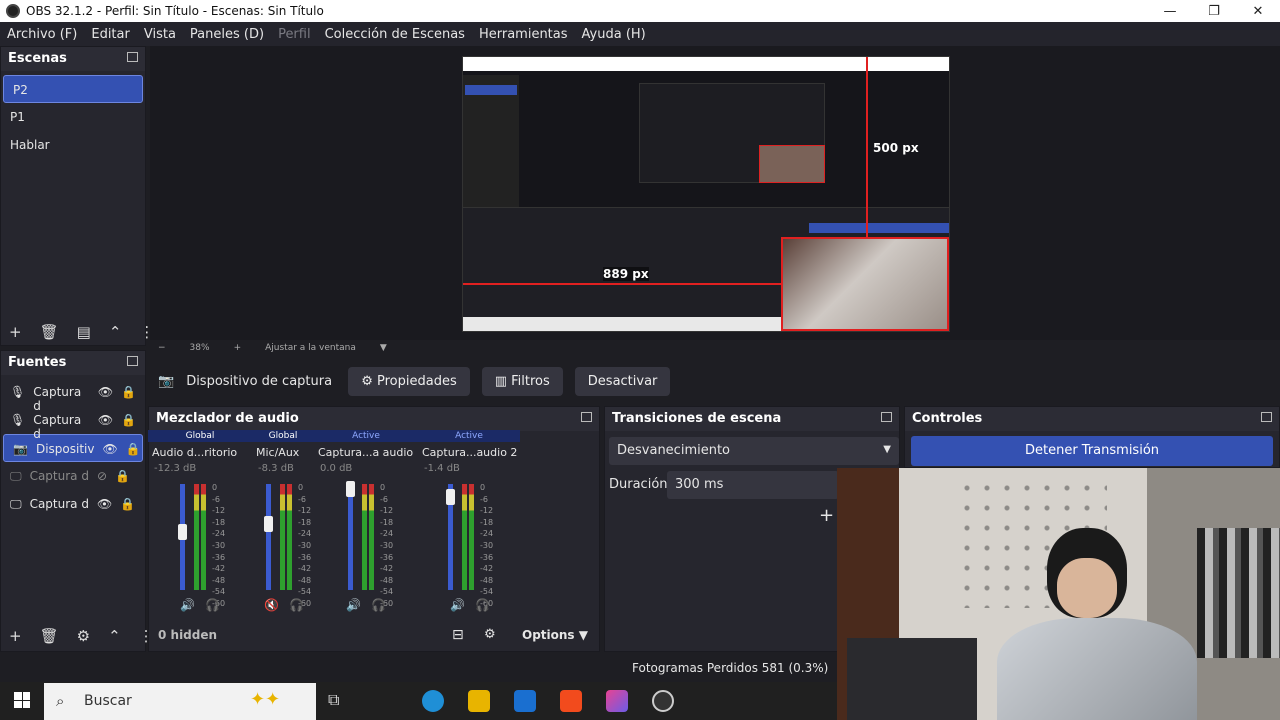  Describe the element at coordinates (73, 476) in the screenshot. I see `source-item: 🖵 Captura d ⊘ 🔒` at that location.